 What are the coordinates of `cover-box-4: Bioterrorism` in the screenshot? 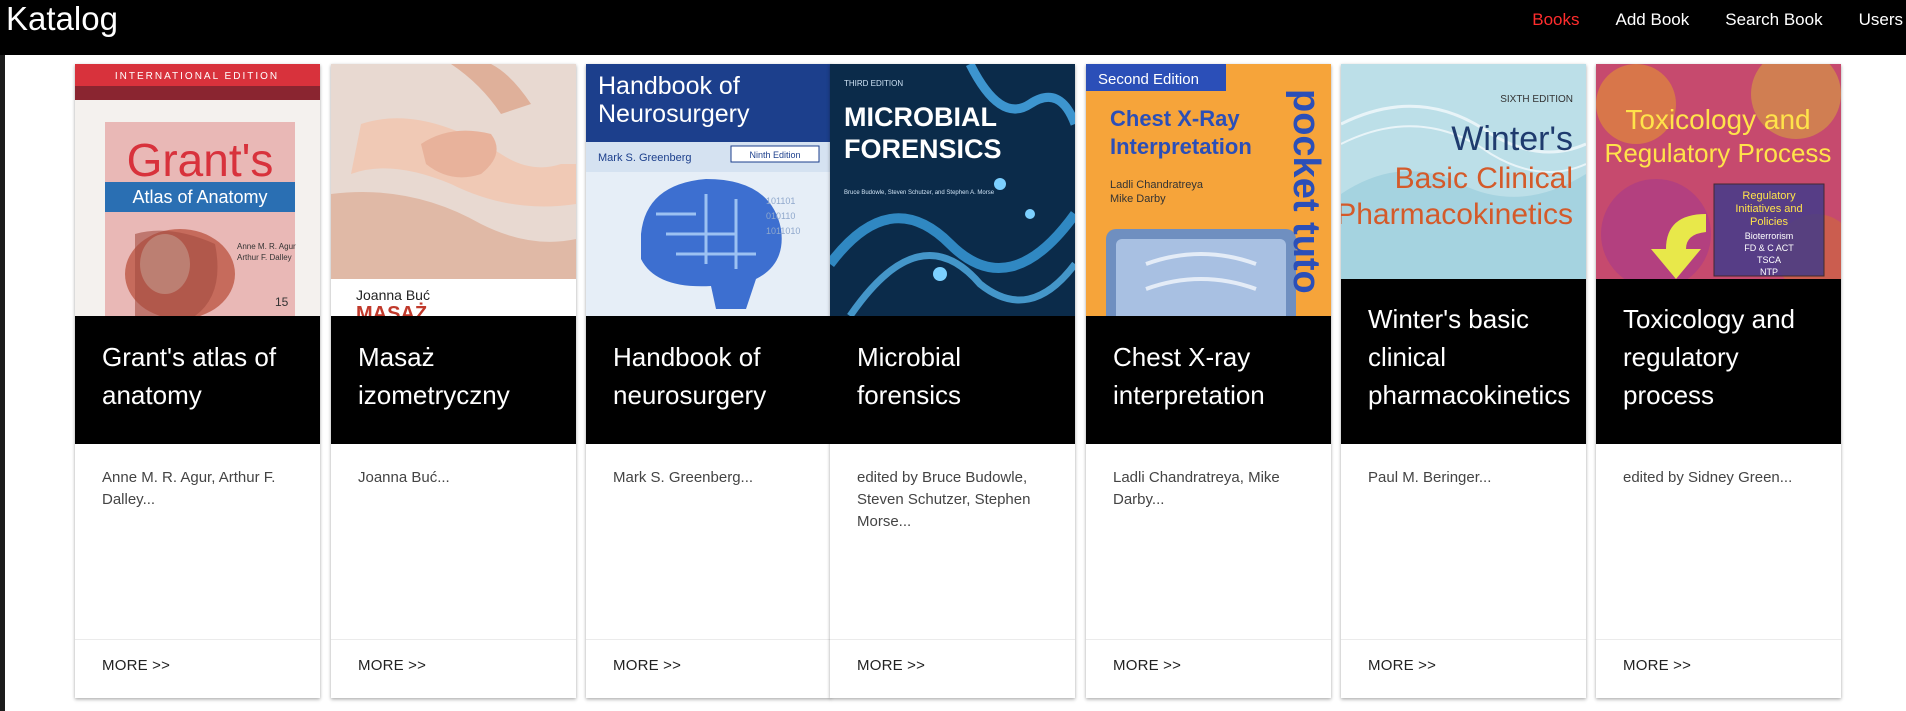 It's located at (1769, 236).